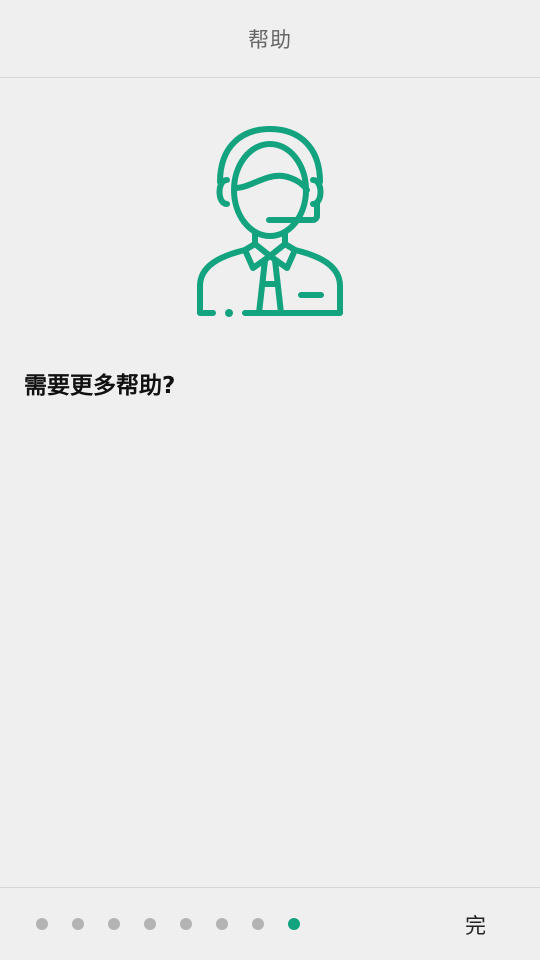  What do you see at coordinates (475, 925) in the screenshot?
I see `done-button: 完` at bounding box center [475, 925].